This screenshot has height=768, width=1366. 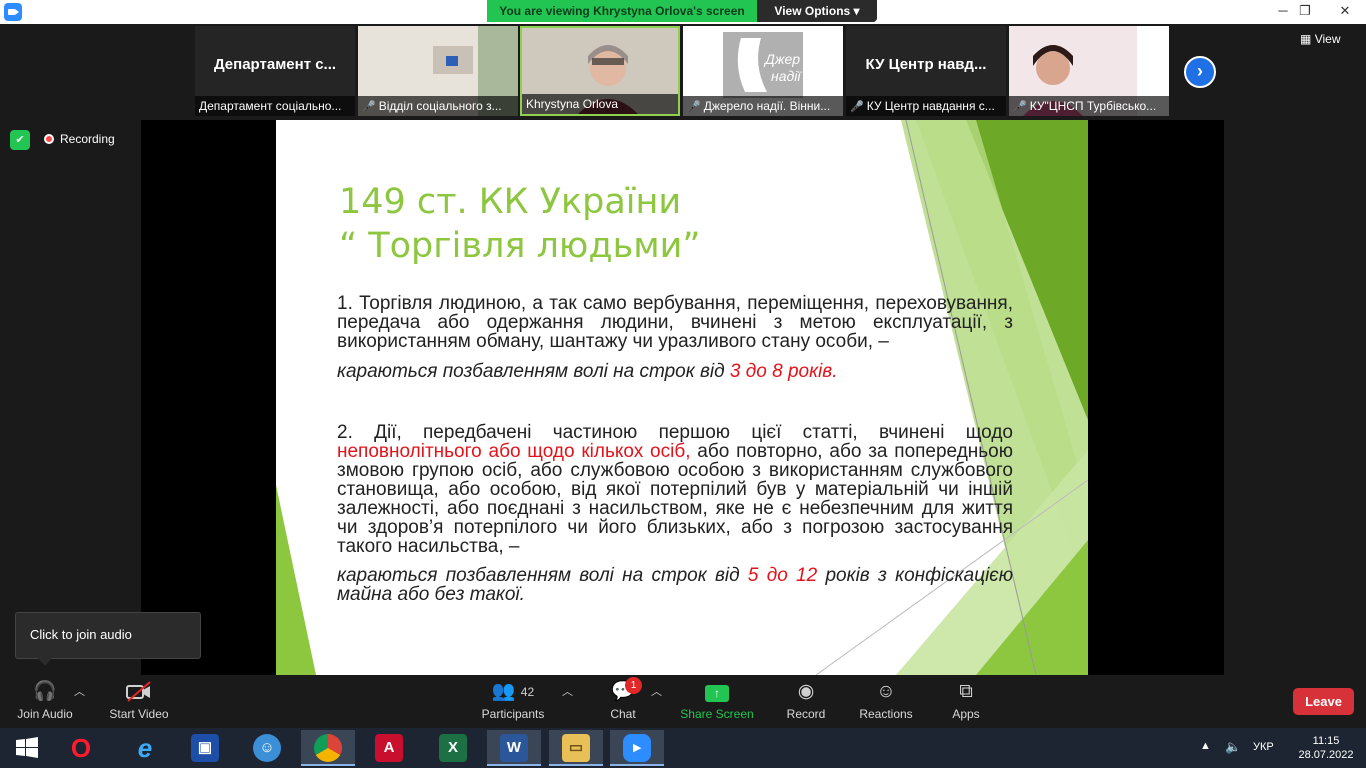 I want to click on next-page-arrow-icon: ›, so click(x=1200, y=72).